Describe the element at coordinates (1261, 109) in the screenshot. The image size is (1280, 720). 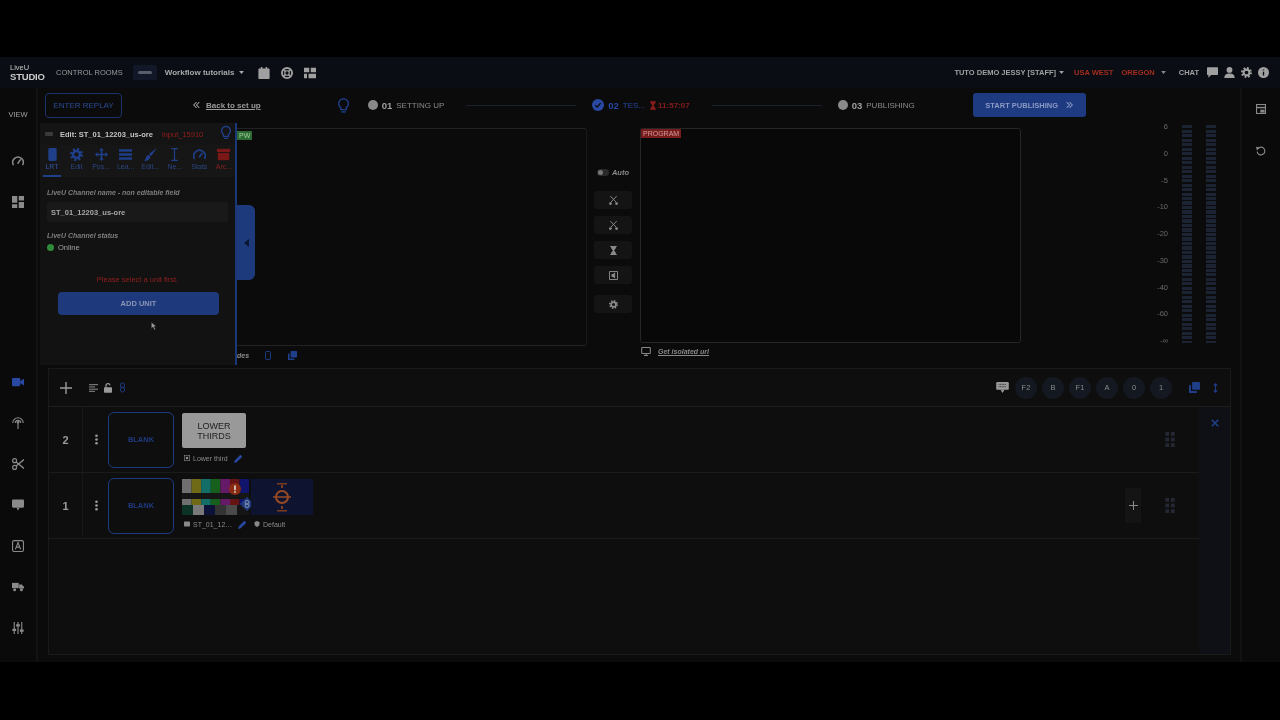
I see `panel-layout-icon` at that location.